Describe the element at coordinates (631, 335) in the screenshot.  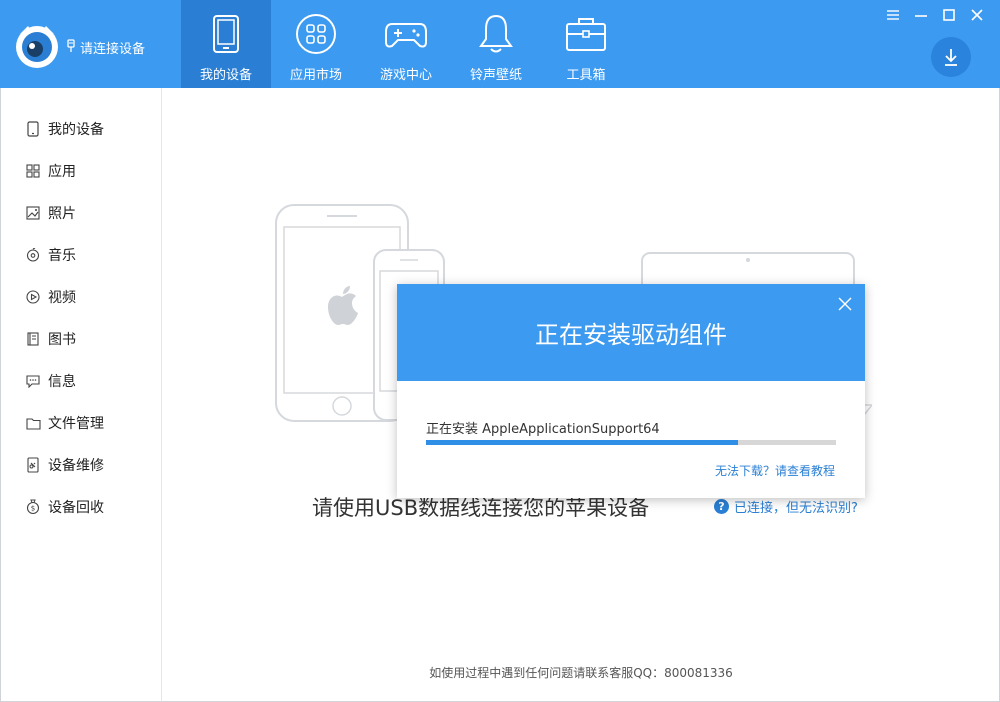
I see `dialog-title: 正在安装驱动组件` at that location.